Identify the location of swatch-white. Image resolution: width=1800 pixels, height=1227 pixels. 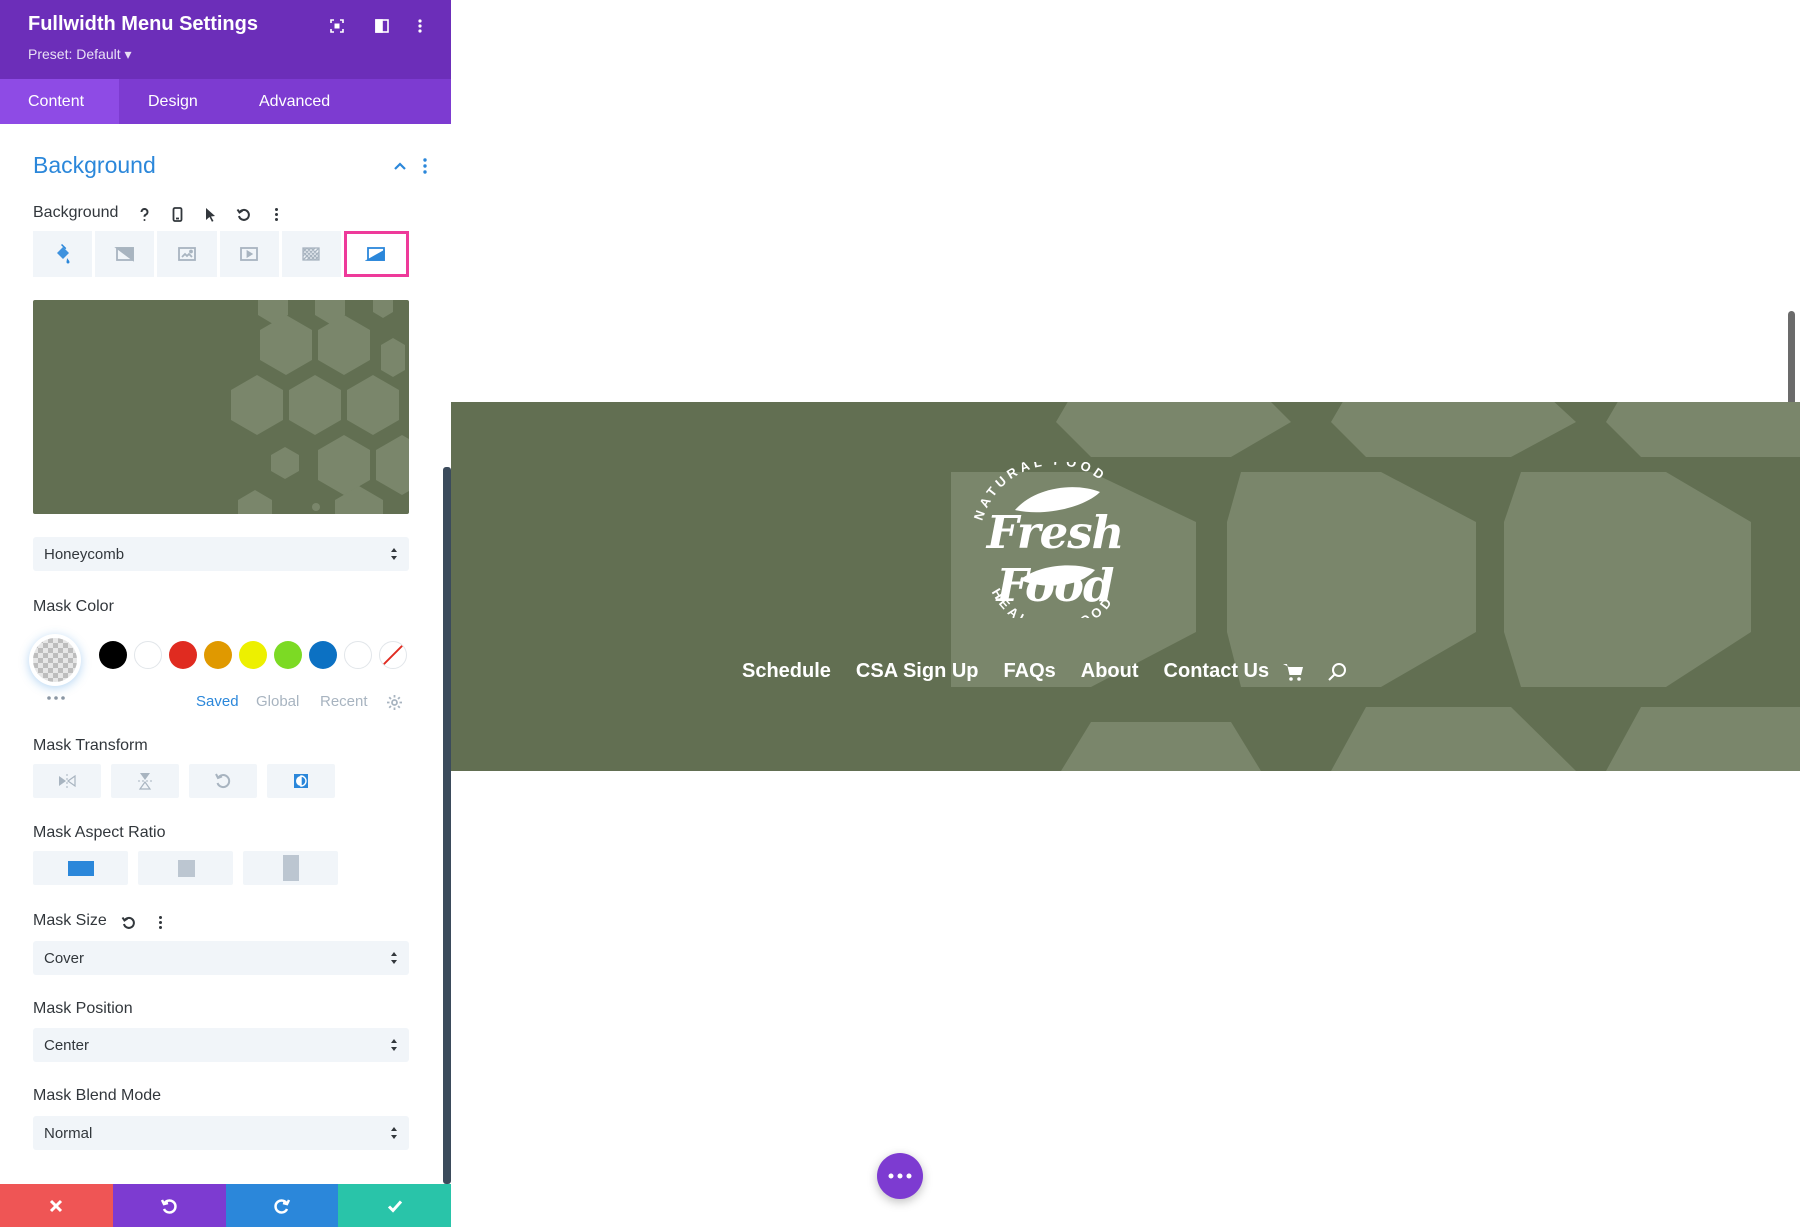
(148, 655).